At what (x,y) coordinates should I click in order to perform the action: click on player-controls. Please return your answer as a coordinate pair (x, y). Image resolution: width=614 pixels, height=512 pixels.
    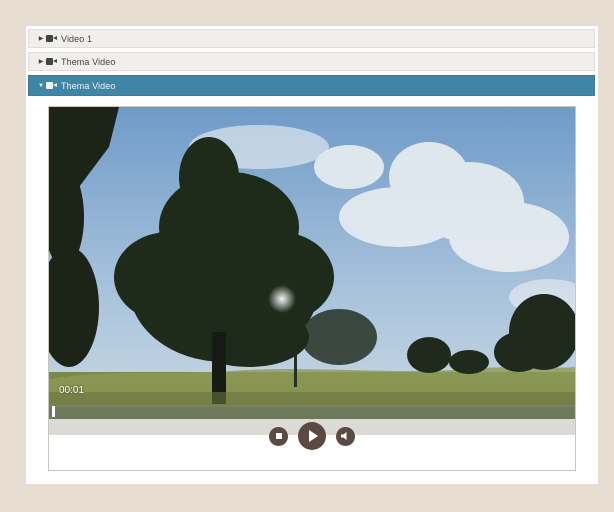
    Looking at the image, I should click on (312, 436).